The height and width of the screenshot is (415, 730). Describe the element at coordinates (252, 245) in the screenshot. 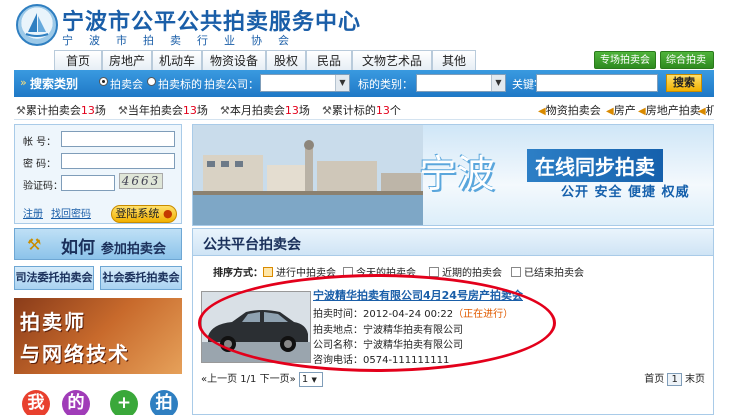

I see `panel-title: 公共平台拍卖会` at that location.